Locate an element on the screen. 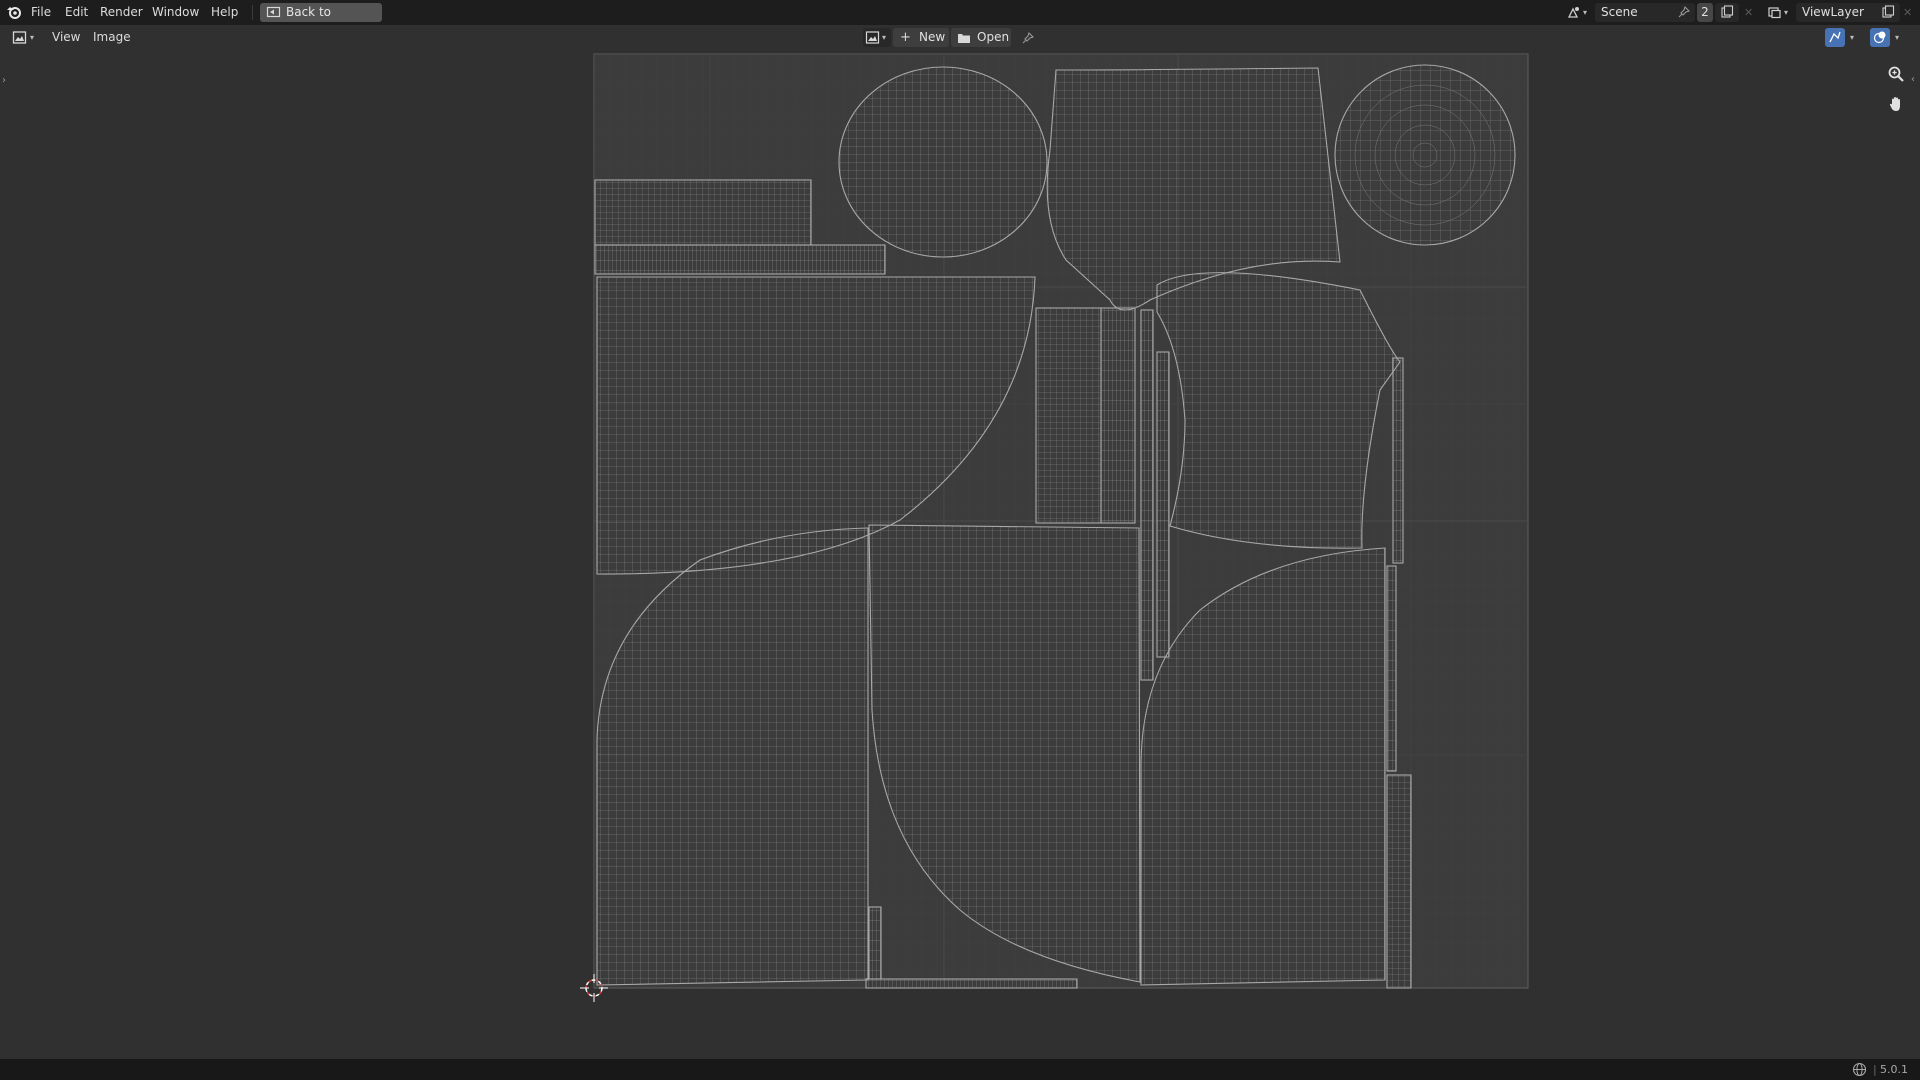  new-image-button: + New is located at coordinates (921, 37).